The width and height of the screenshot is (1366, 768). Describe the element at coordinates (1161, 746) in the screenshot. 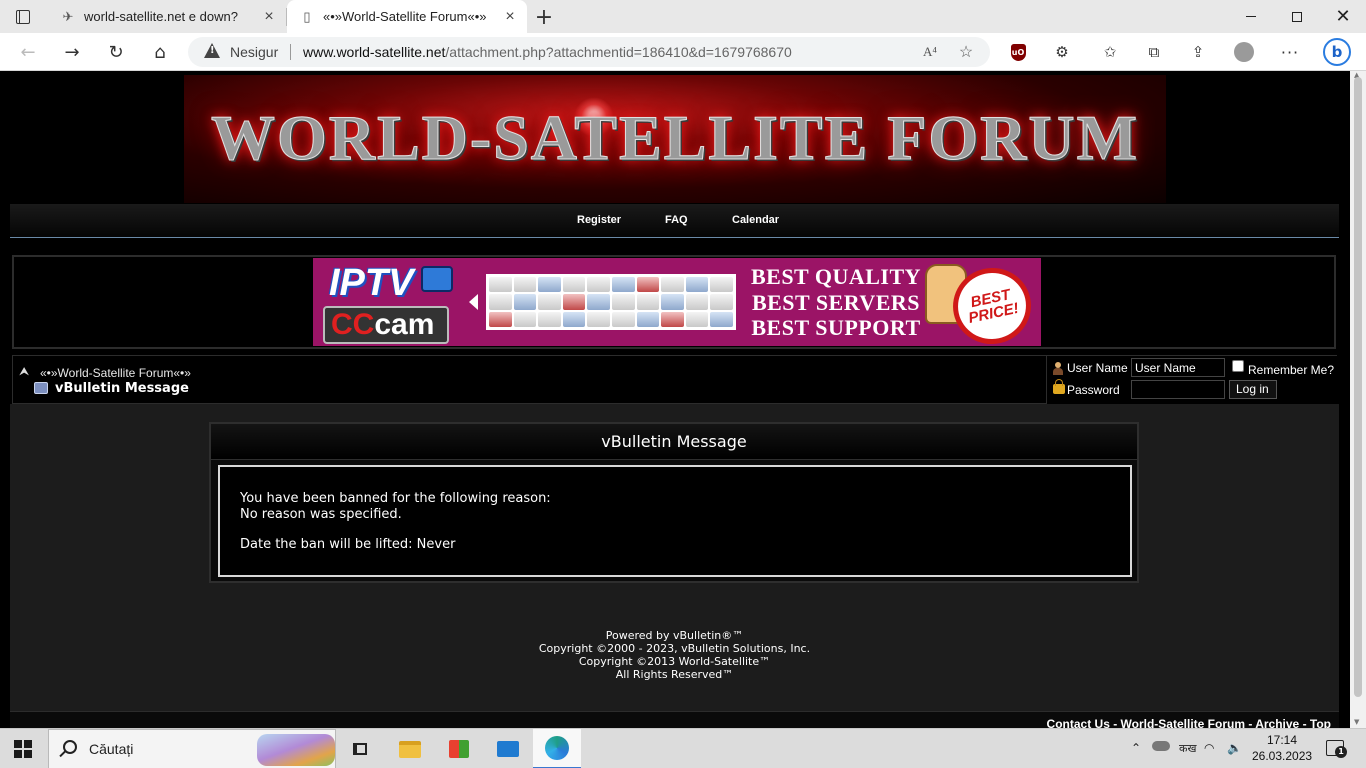

I see `onedrive-icon` at that location.